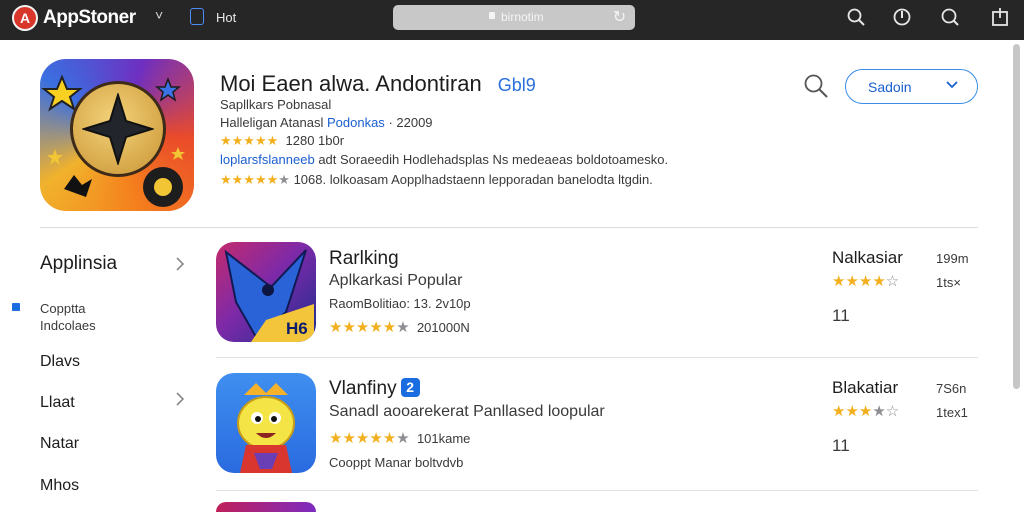 The height and width of the screenshot is (512, 1024). Describe the element at coordinates (410, 122) in the screenshot. I see `developer-year: · 22009` at that location.